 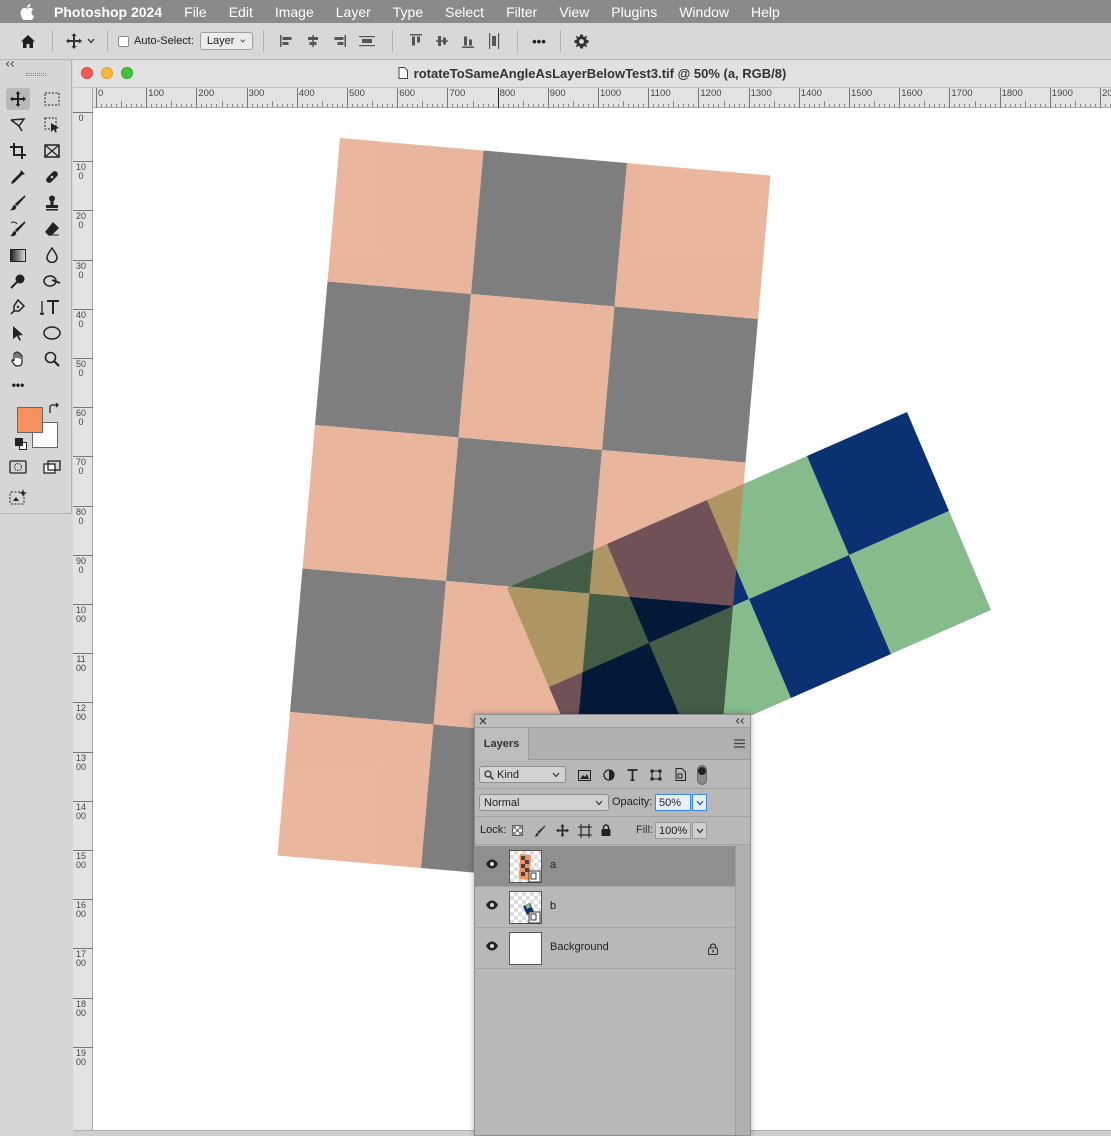 I want to click on hand-tool, so click(x=18, y=359).